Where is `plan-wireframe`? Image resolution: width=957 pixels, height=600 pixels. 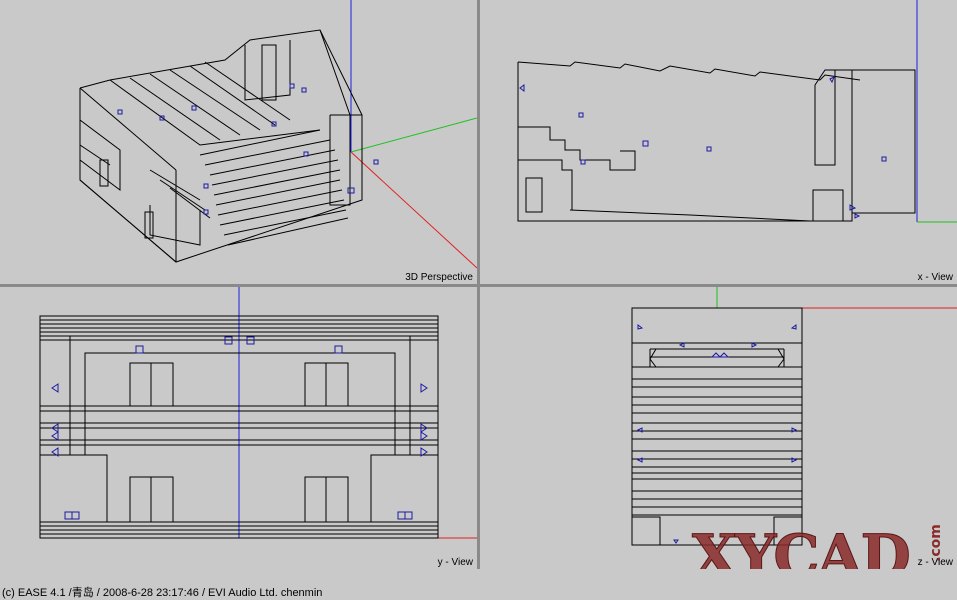 plan-wireframe is located at coordinates (717, 426).